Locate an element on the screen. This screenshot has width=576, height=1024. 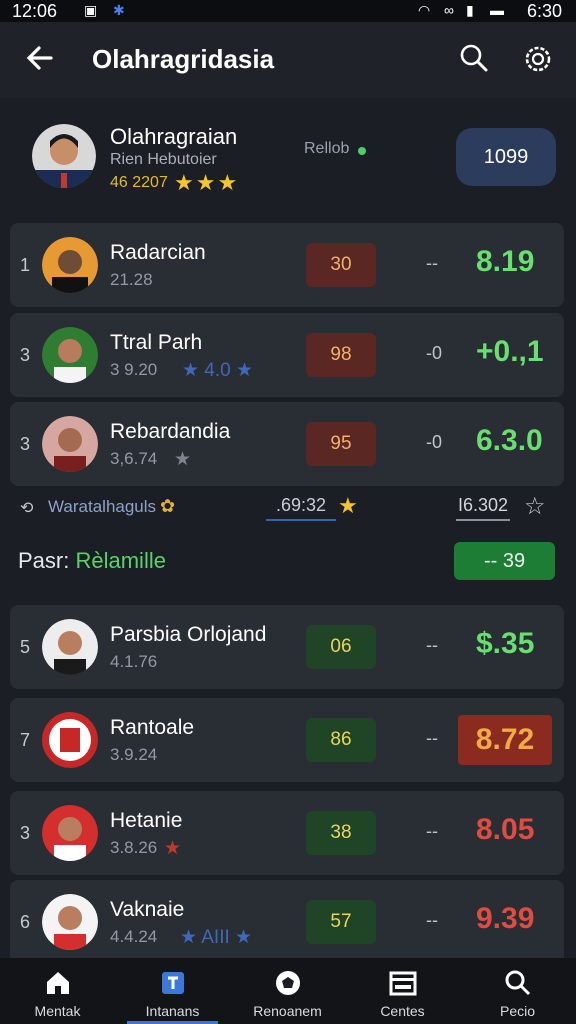
player-name: Rantoale is located at coordinates (152, 727).